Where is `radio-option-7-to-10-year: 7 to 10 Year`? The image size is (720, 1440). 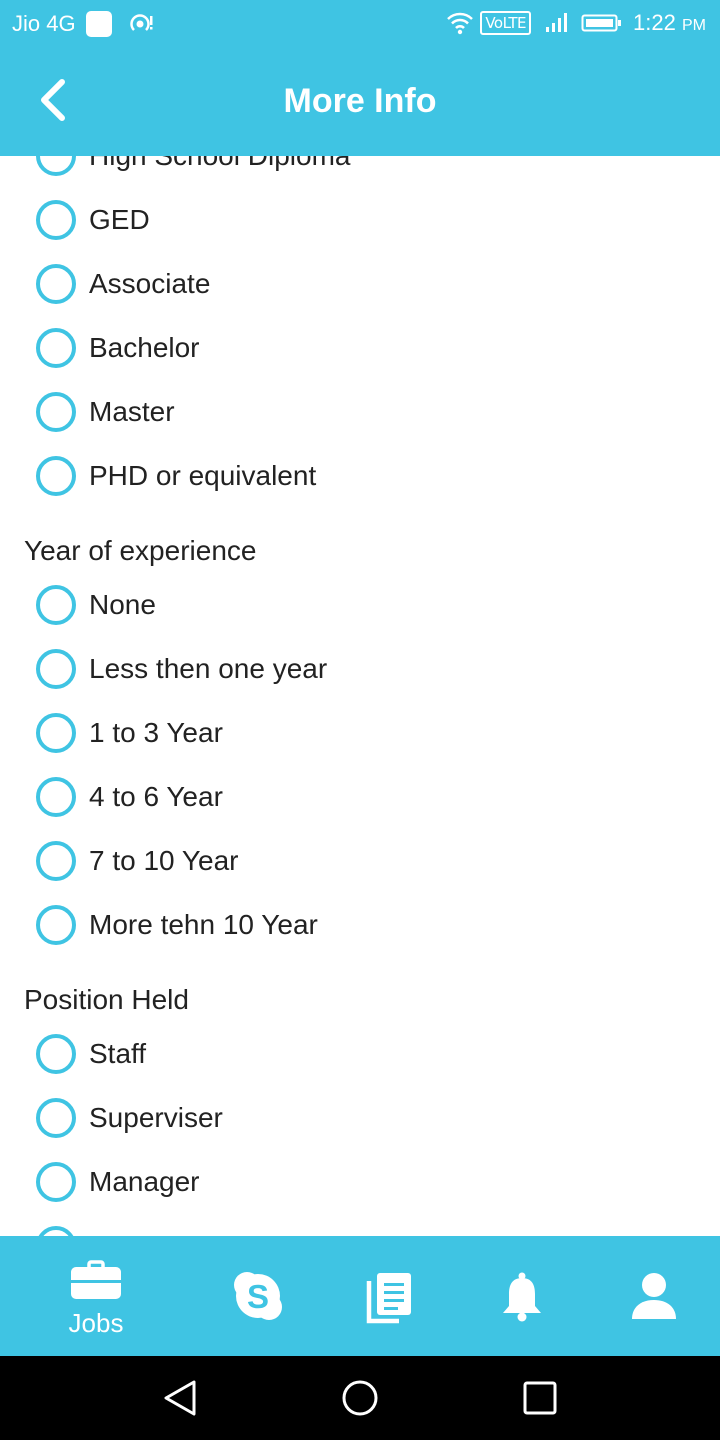
radio-option-7-to-10-year: 7 to 10 Year is located at coordinates (137, 861).